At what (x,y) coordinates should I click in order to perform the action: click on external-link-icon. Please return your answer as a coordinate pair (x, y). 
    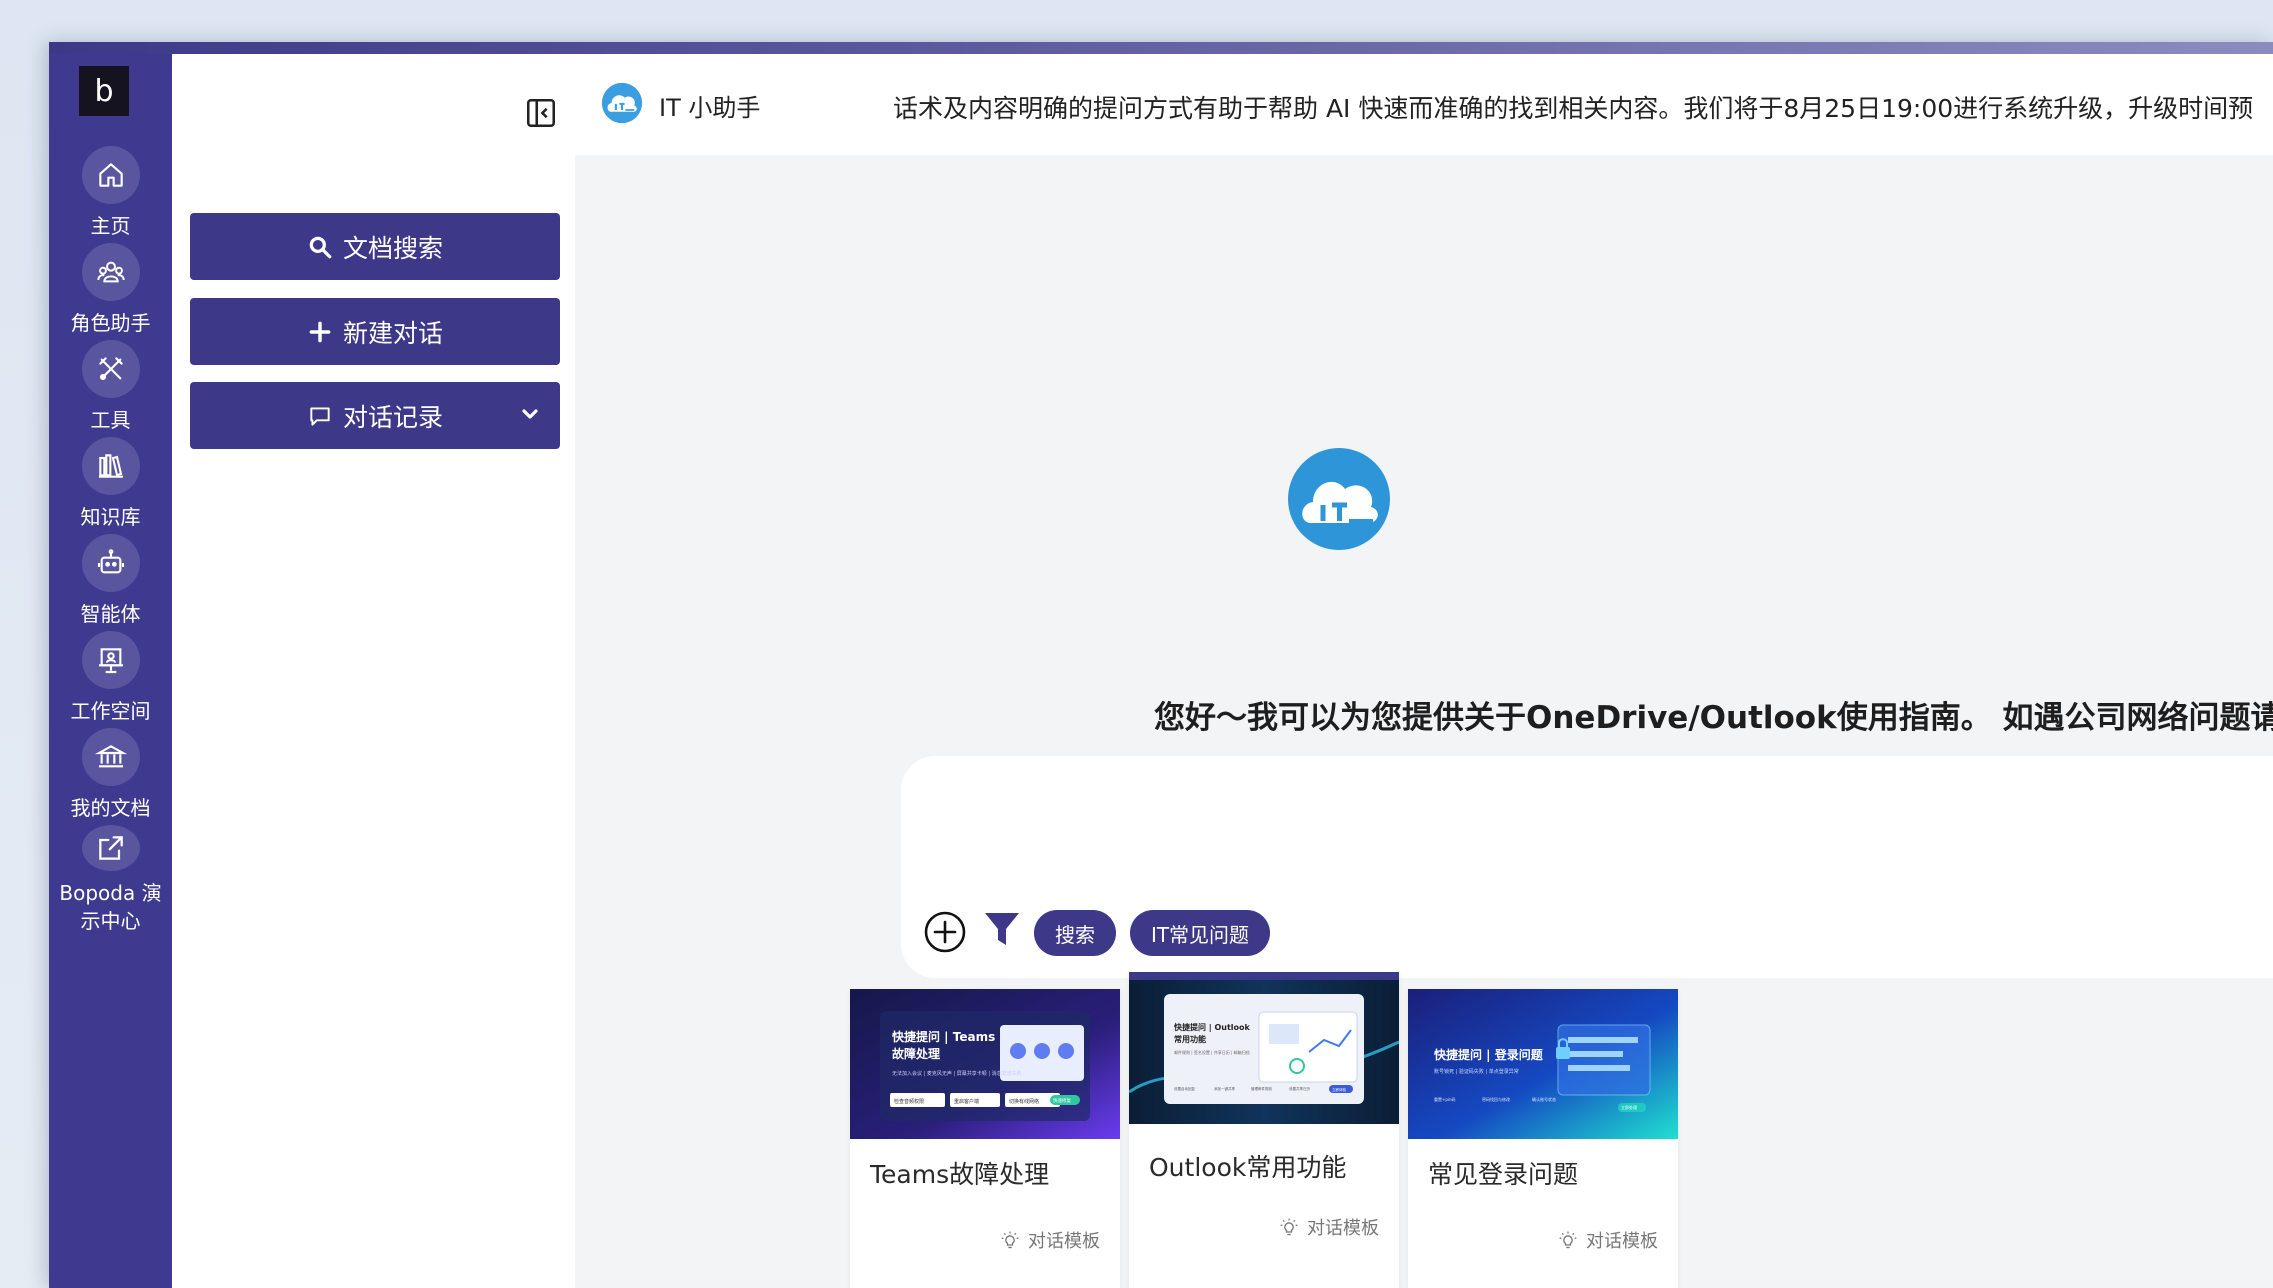
    Looking at the image, I should click on (110, 848).